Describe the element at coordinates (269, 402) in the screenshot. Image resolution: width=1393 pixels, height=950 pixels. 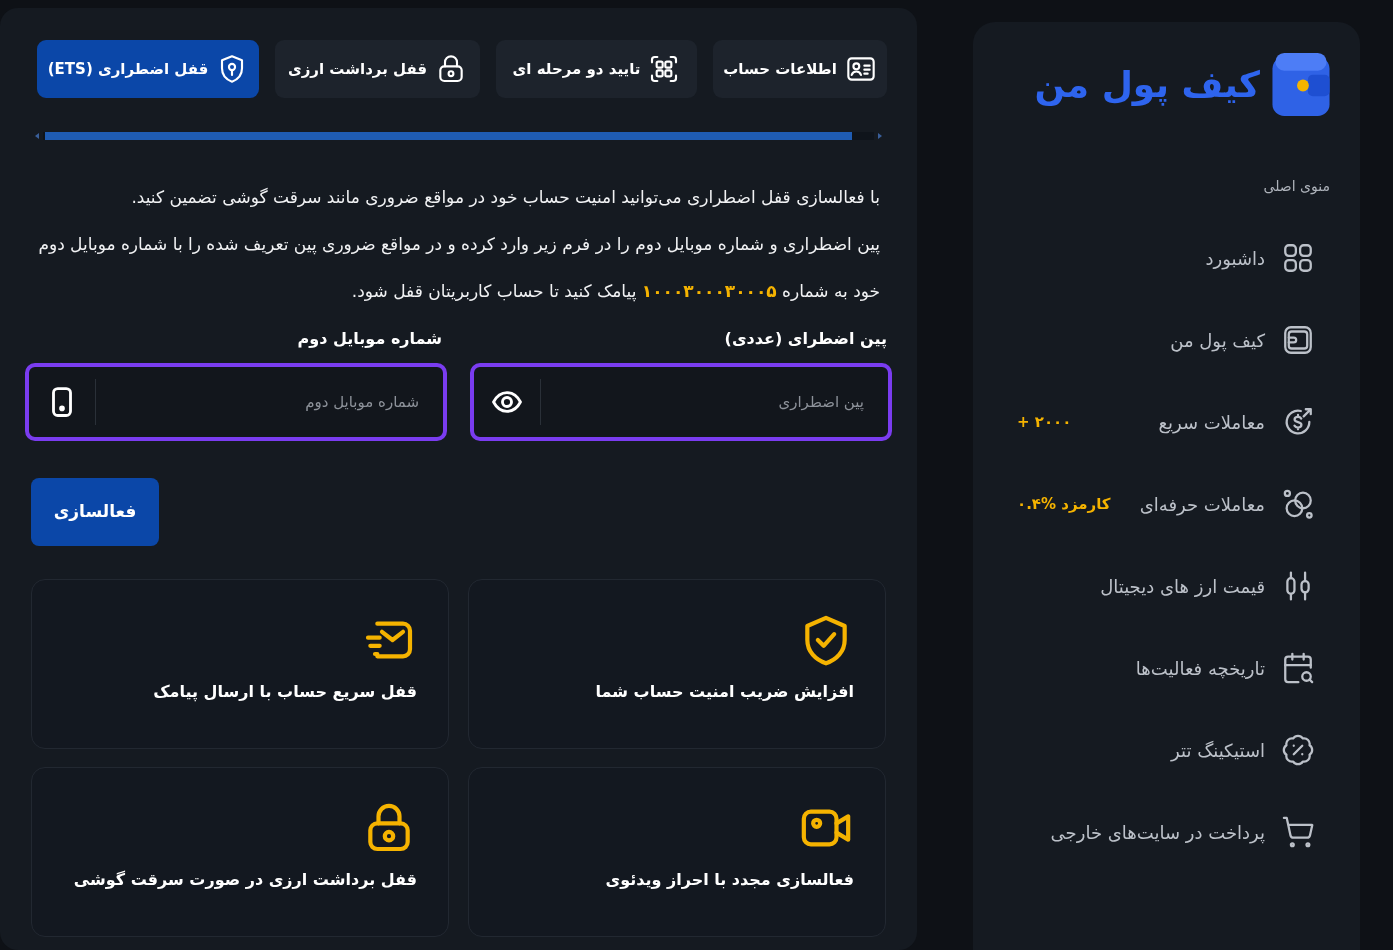
I see `text-input: شماره موبایل دوم` at that location.